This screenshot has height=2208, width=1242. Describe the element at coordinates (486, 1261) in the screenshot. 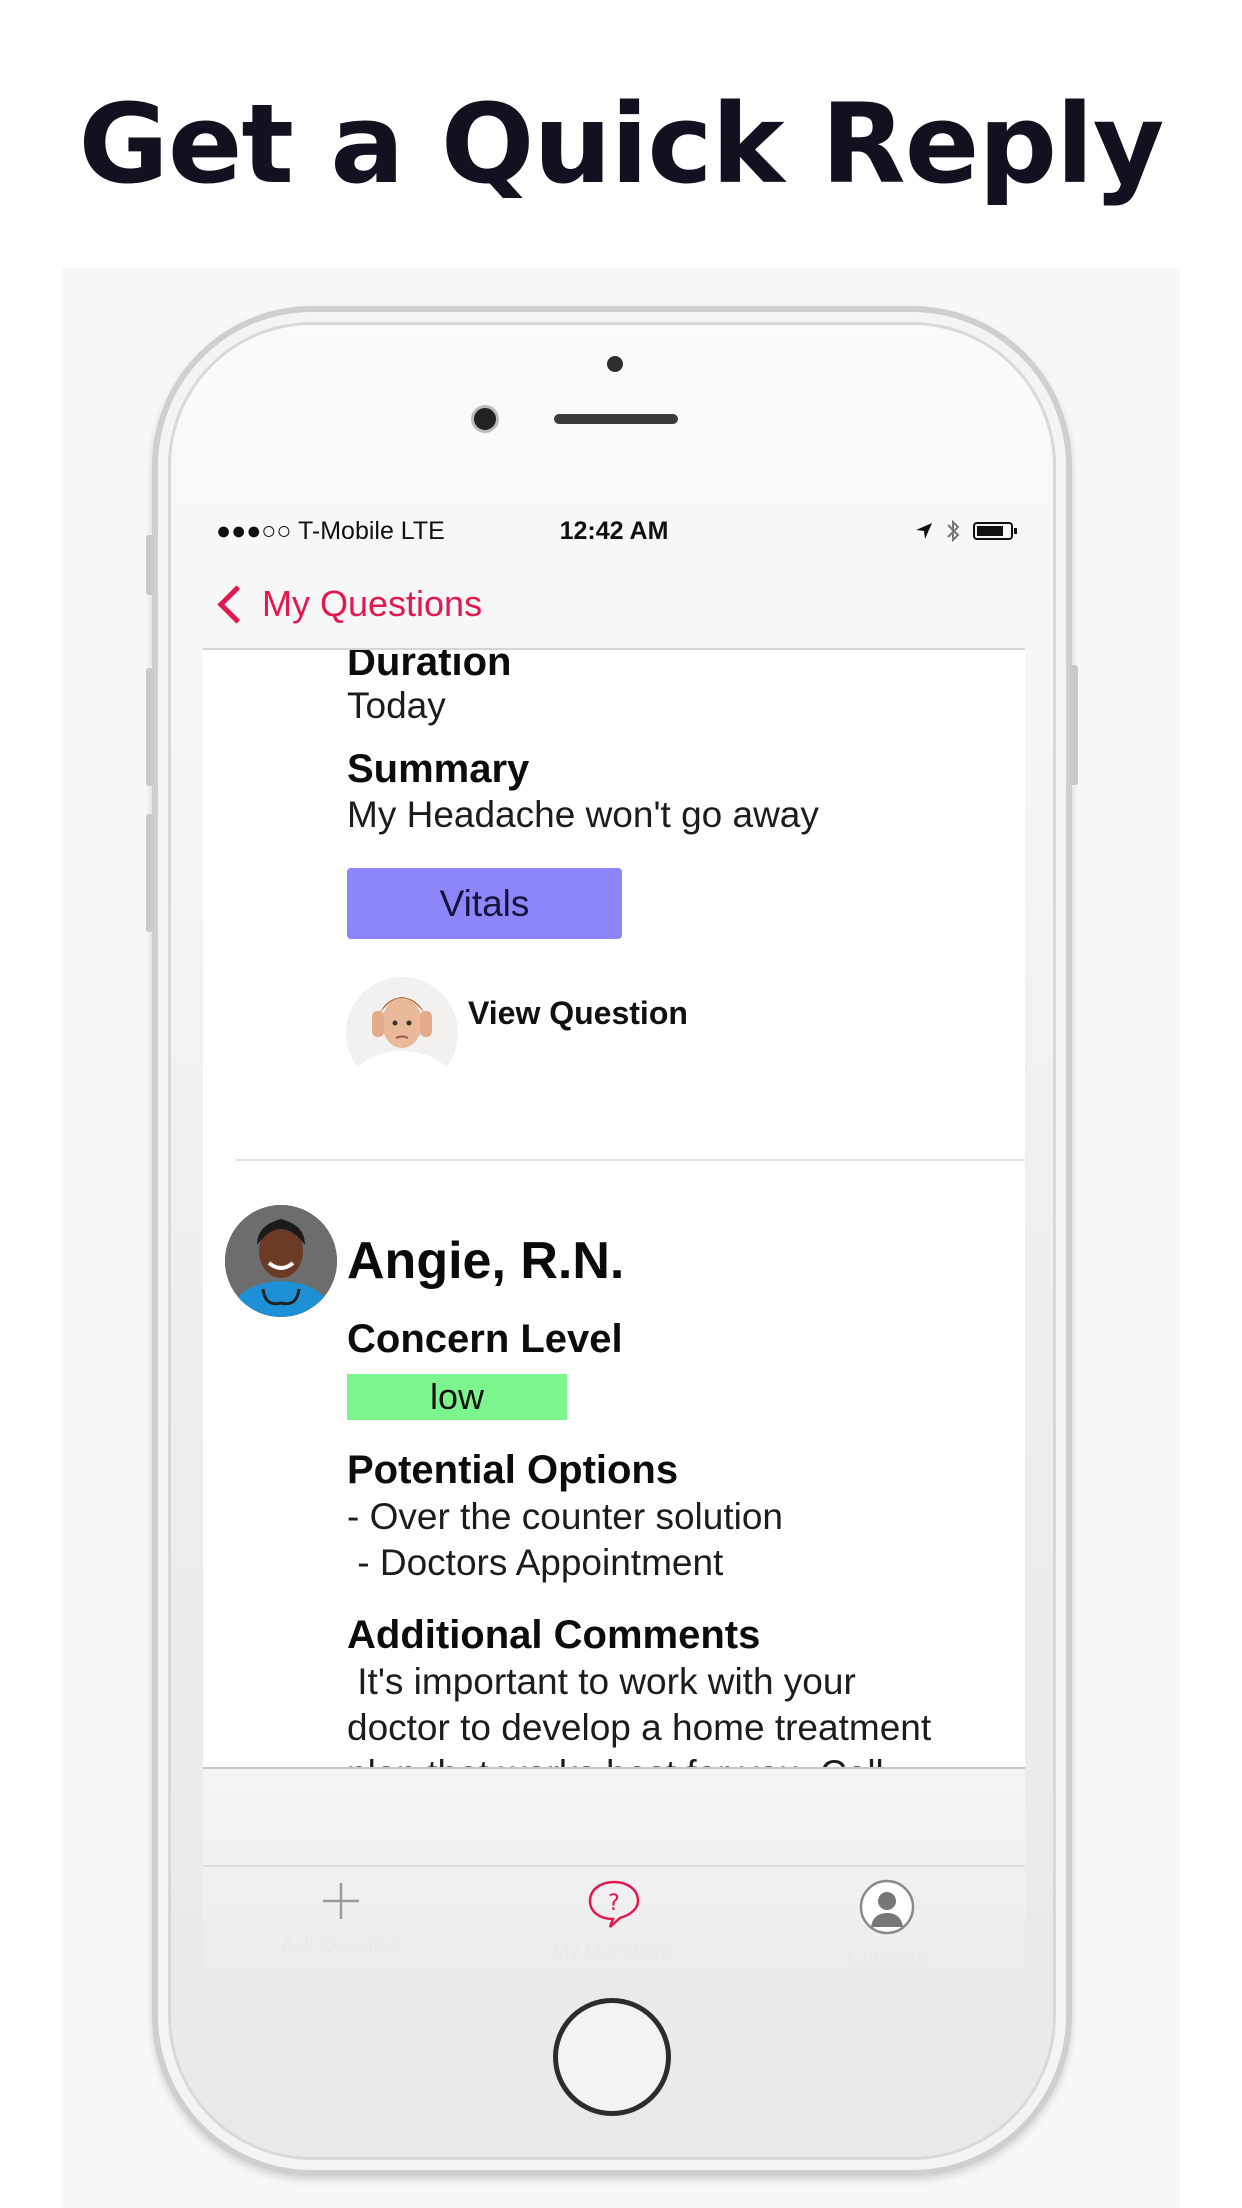

I see `responder-name: Angie, R.N.` at that location.